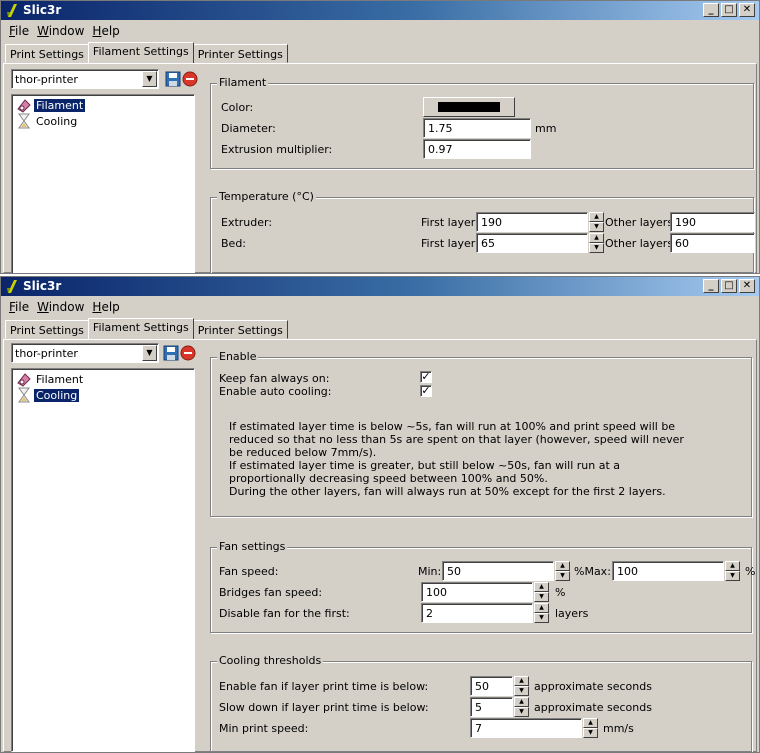 This screenshot has height=753, width=760. Describe the element at coordinates (274, 378) in the screenshot. I see `keep-fan-on-label: Keep fan always on:` at that location.